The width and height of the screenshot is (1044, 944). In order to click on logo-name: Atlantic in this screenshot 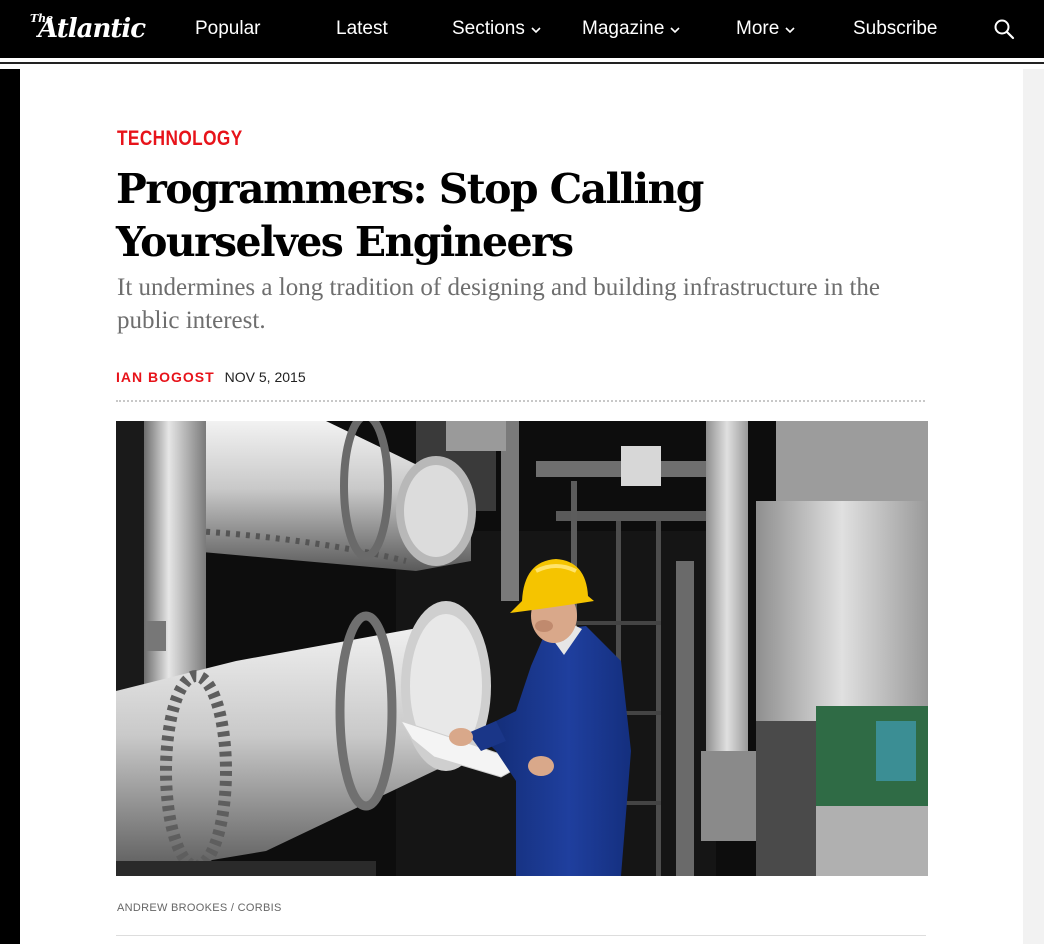, I will do `click(92, 29)`.